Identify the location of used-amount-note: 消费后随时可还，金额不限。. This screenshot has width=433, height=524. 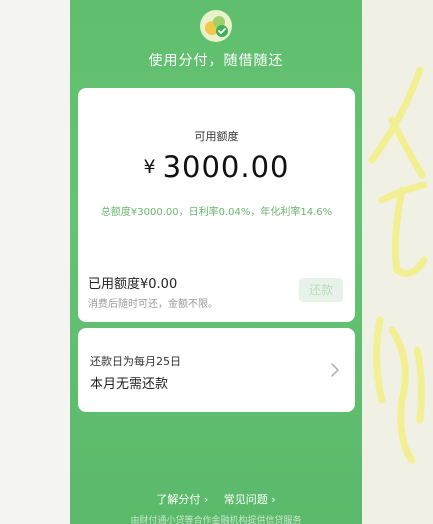
(153, 304).